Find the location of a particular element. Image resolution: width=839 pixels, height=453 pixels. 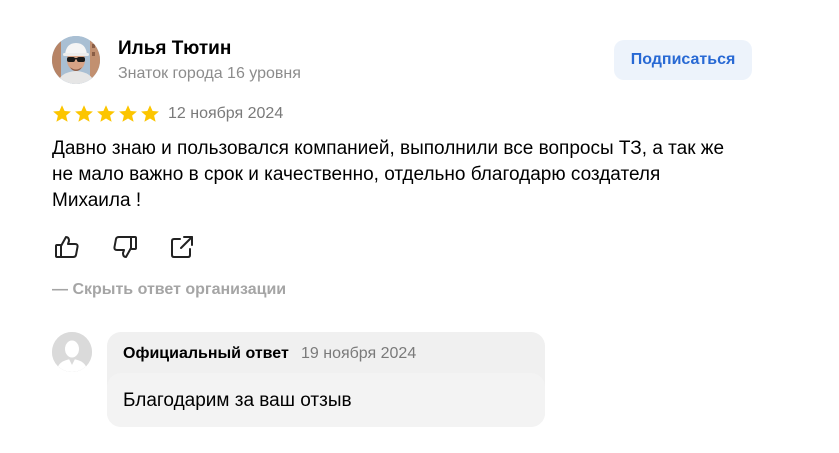

review-date: 12 ноября 2024 is located at coordinates (226, 113).